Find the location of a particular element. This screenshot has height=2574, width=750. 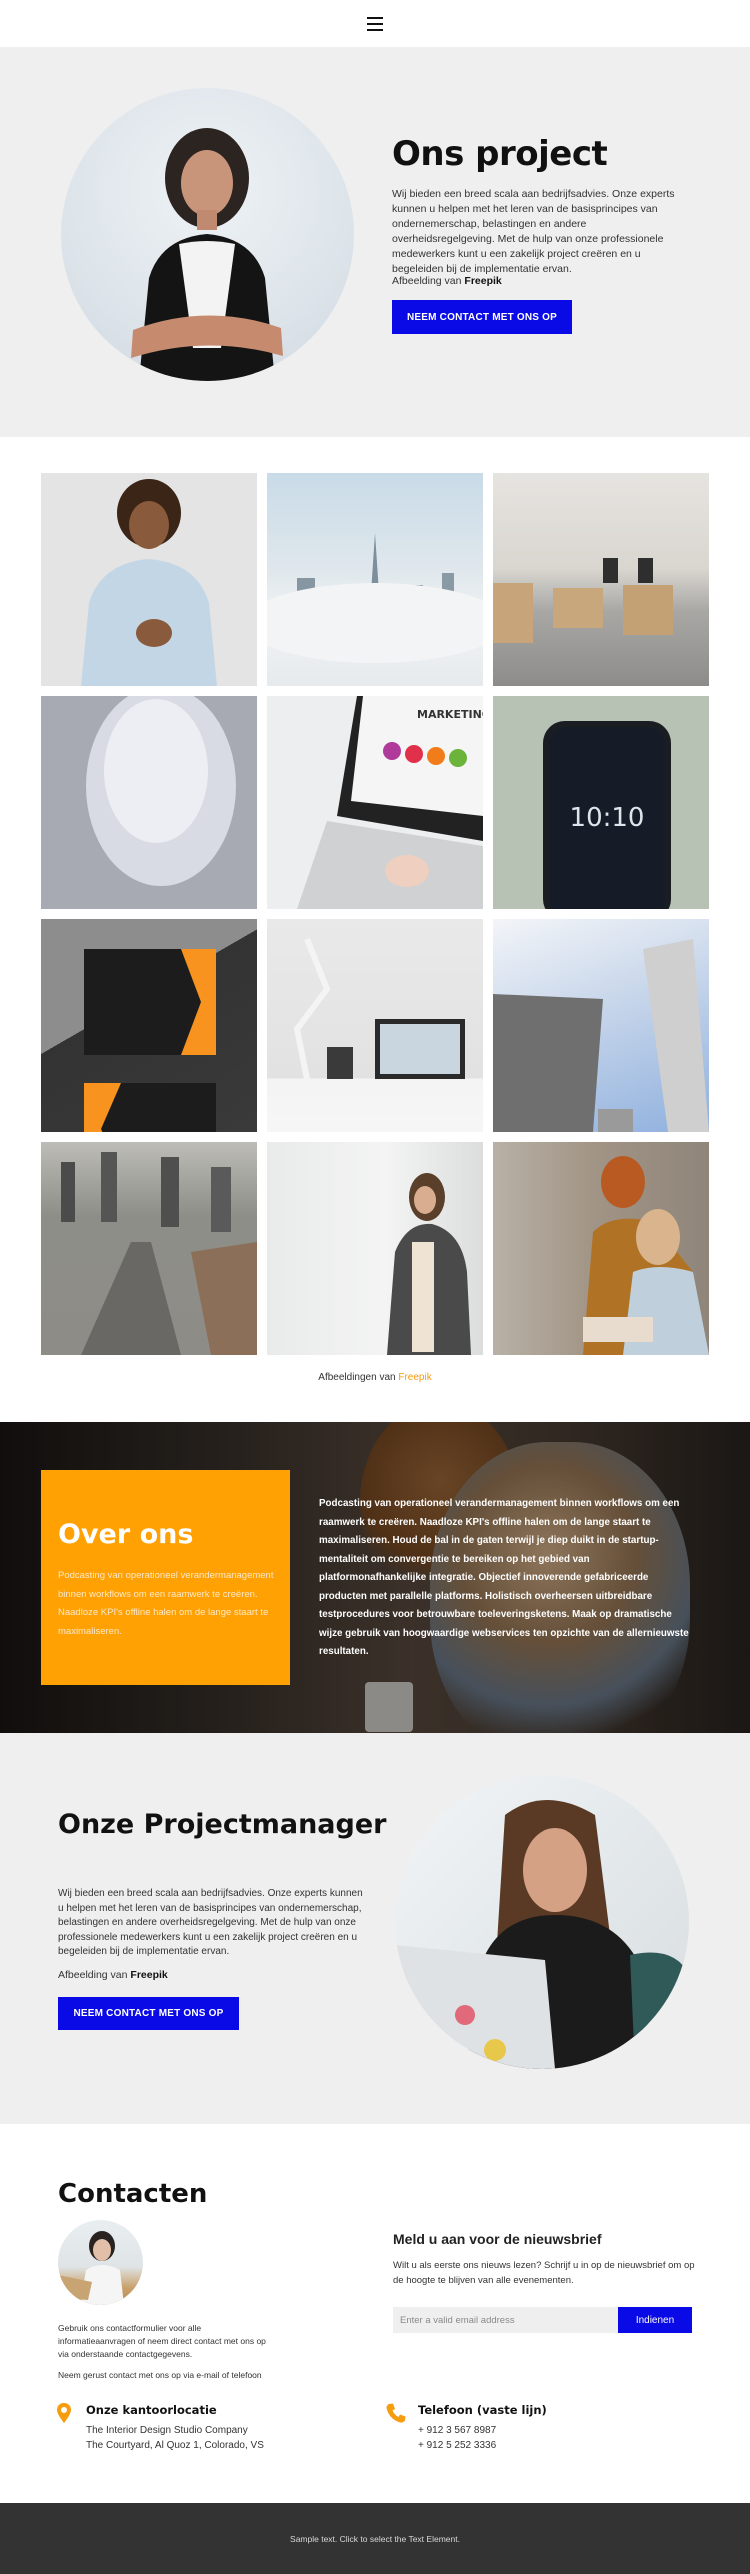

gallery-image-city-highway is located at coordinates (149, 1248).